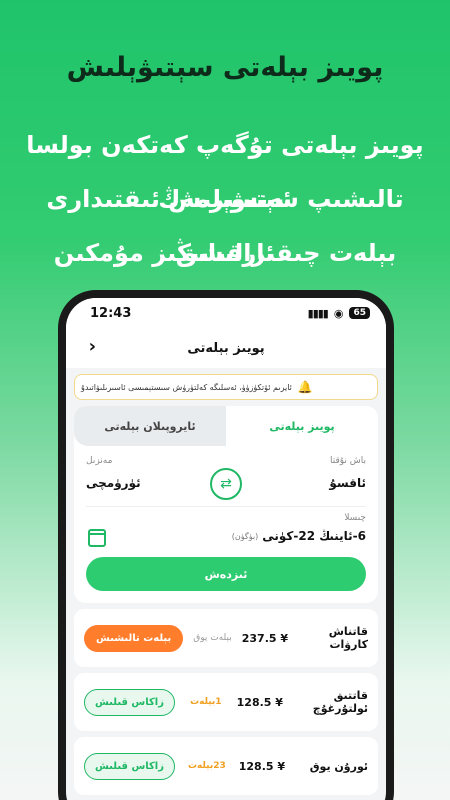  What do you see at coordinates (225, 67) in the screenshot?
I see `promo-title: پويىز بېلەتى سېتىۋېلىش` at bounding box center [225, 67].